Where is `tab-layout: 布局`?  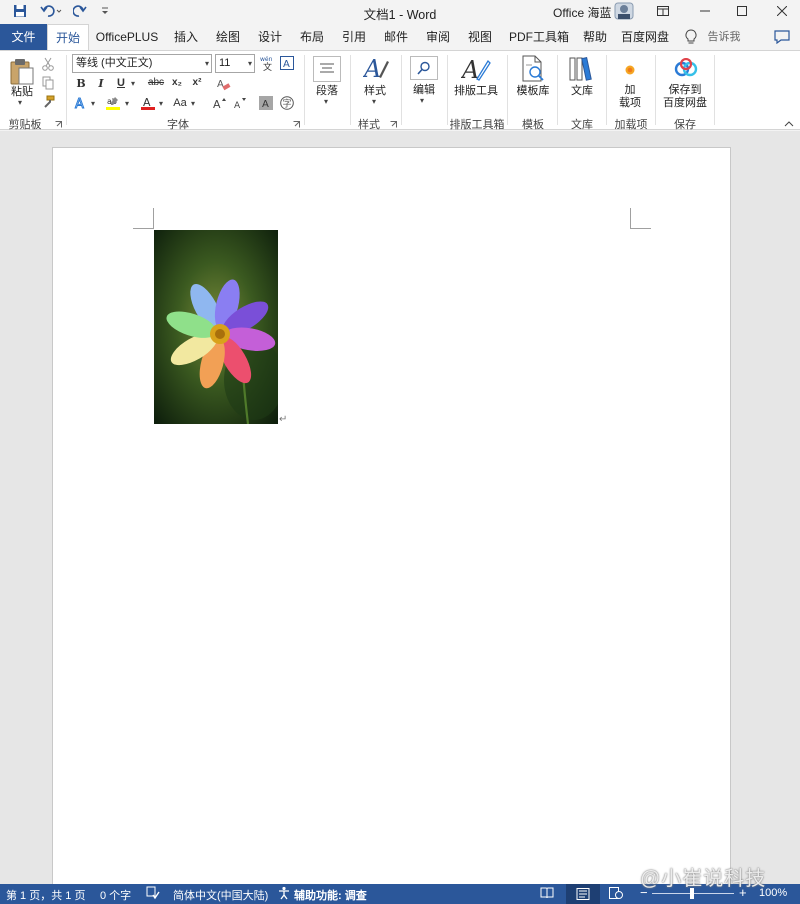 tab-layout: 布局 is located at coordinates (312, 37).